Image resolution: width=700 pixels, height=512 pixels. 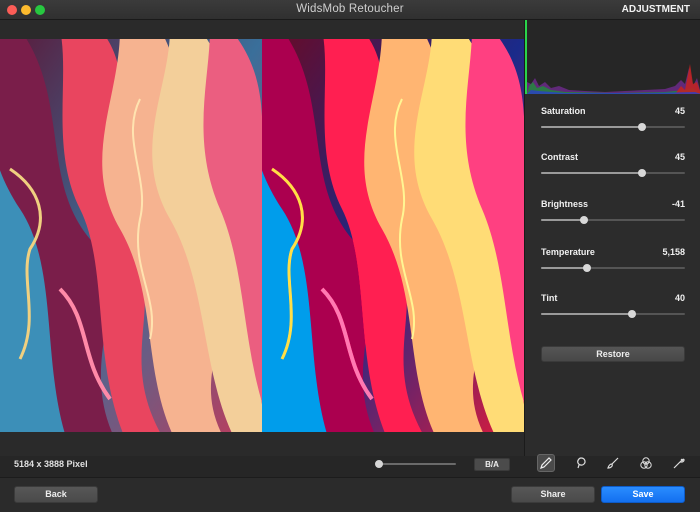 I want to click on adjustment-saturation: Saturation 45, so click(x=613, y=126).